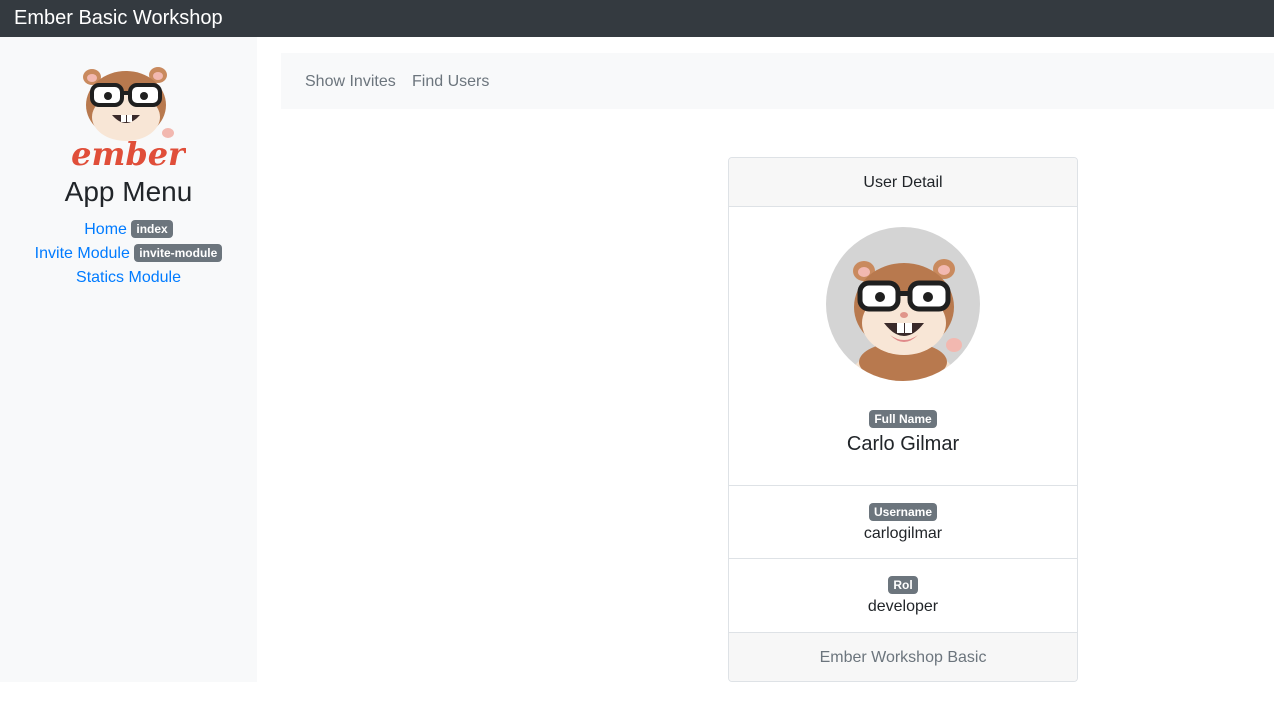  What do you see at coordinates (178, 253) in the screenshot?
I see `route-badge-invite-module: invite-module` at bounding box center [178, 253].